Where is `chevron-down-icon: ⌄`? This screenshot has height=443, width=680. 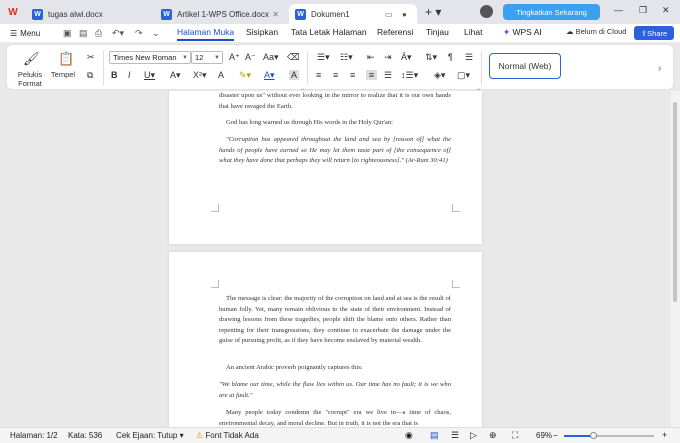 chevron-down-icon: ⌄ is located at coordinates (156, 33).